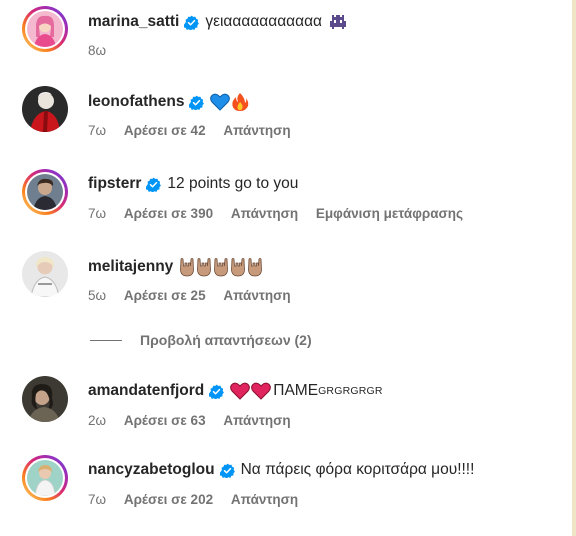 The height and width of the screenshot is (536, 576). Describe the element at coordinates (146, 391) in the screenshot. I see `comment-username: amandatenfjord` at that location.